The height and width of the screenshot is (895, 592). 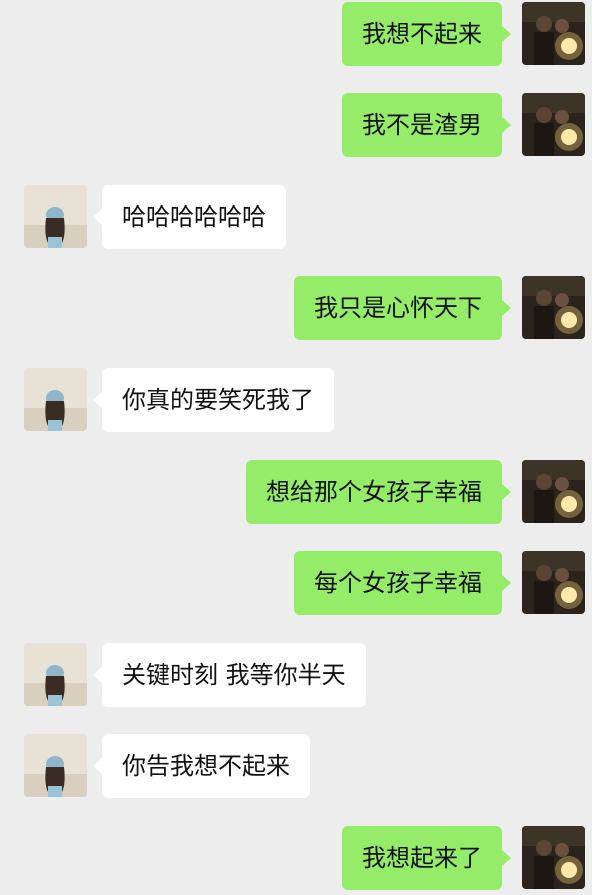 What do you see at coordinates (229, 675) in the screenshot?
I see `message-bubble: 关键时刻 我等你半天` at bounding box center [229, 675].